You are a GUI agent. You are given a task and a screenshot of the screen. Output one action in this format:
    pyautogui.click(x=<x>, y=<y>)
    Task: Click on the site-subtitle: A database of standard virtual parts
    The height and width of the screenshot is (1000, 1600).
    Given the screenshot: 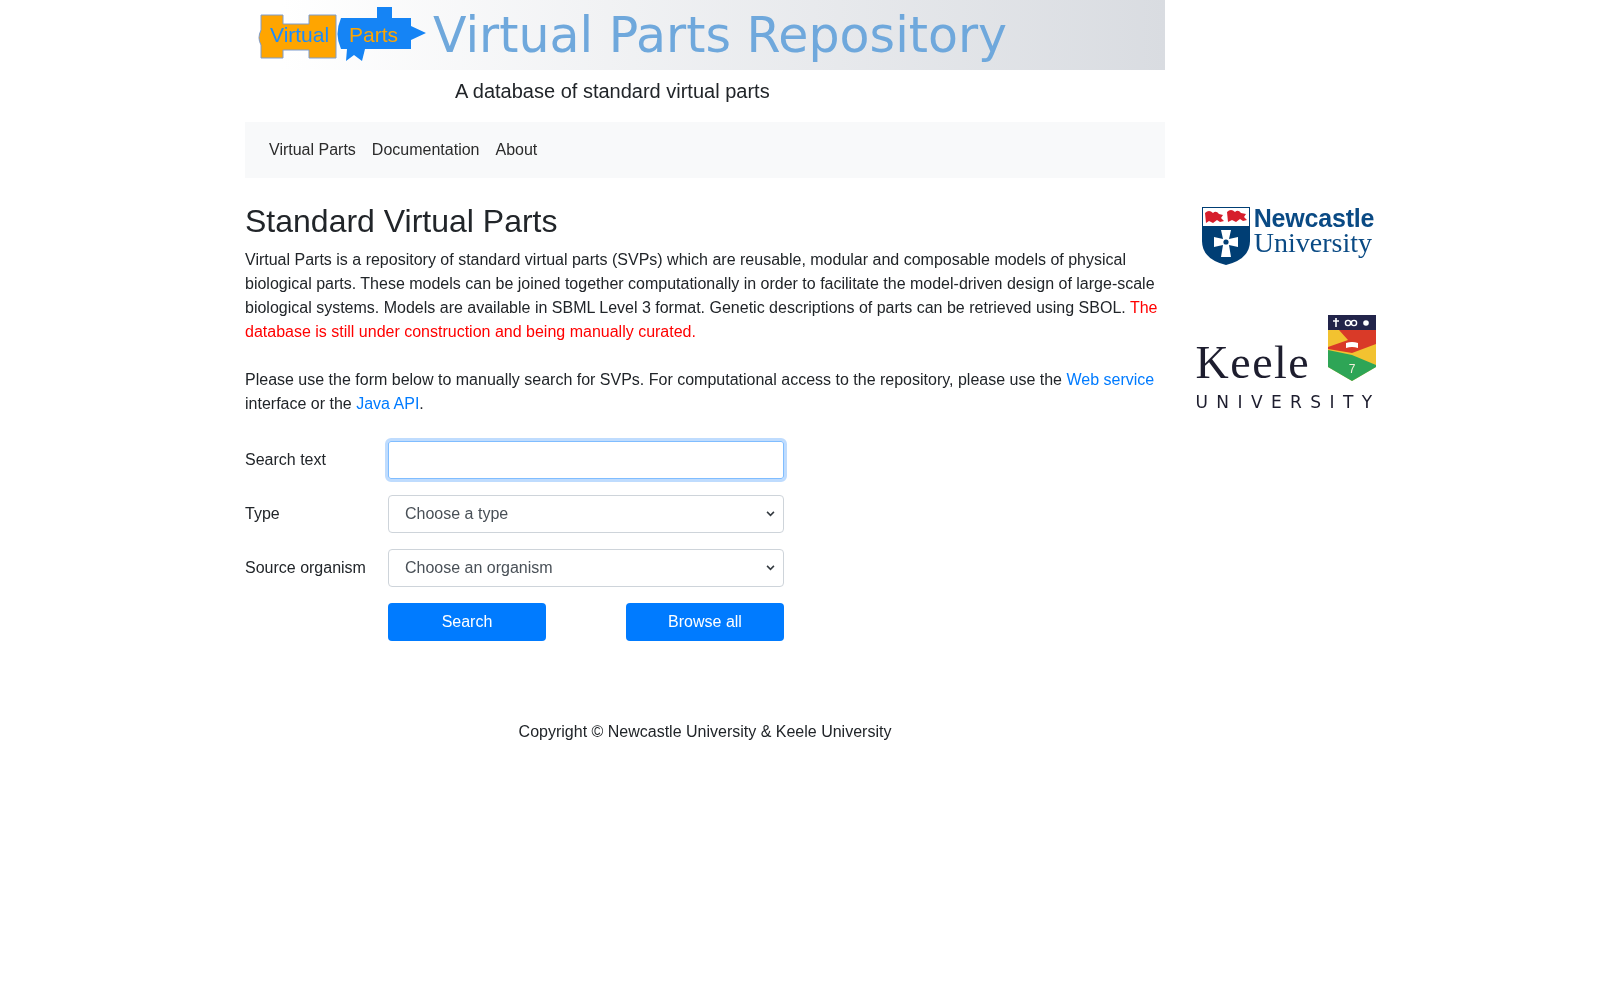 What is the action you would take?
    pyautogui.click(x=612, y=91)
    